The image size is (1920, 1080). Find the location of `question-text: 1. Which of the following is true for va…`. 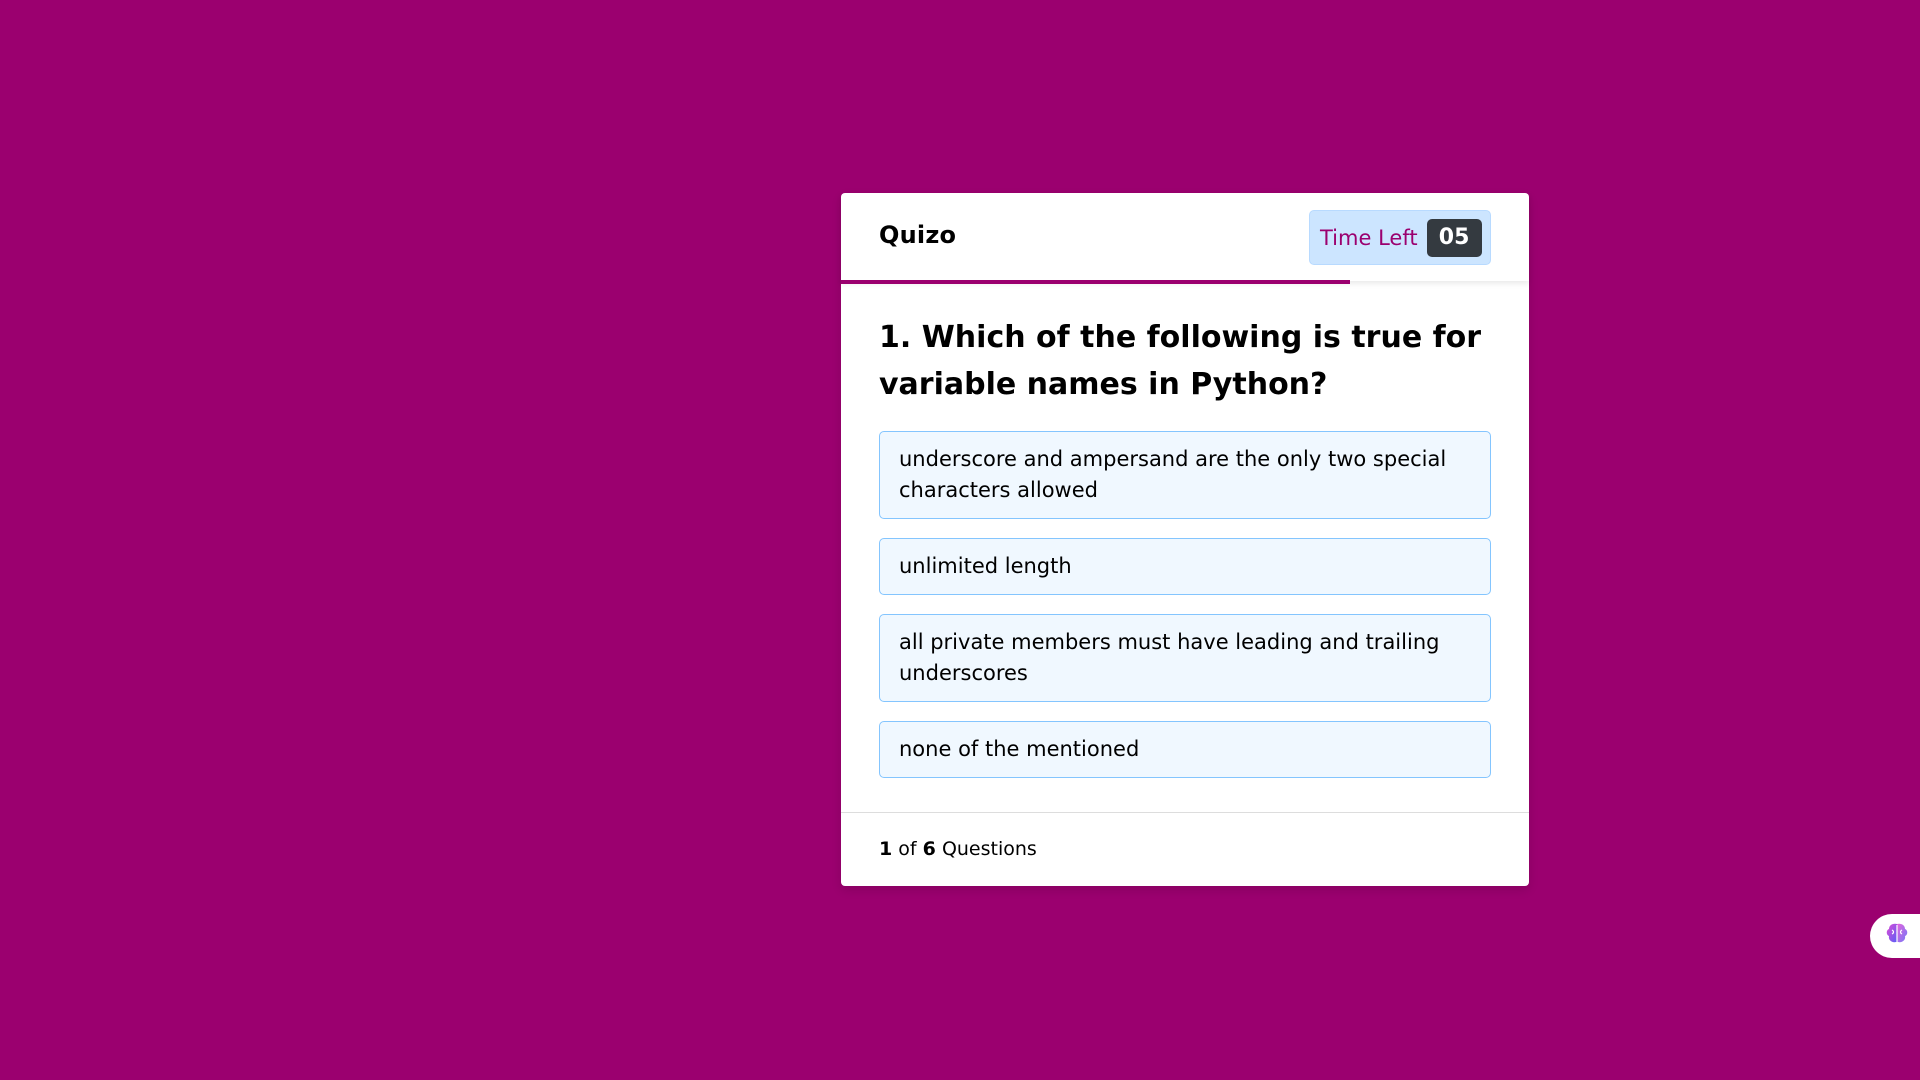

question-text: 1. Which of the following is true for va… is located at coordinates (1180, 361).